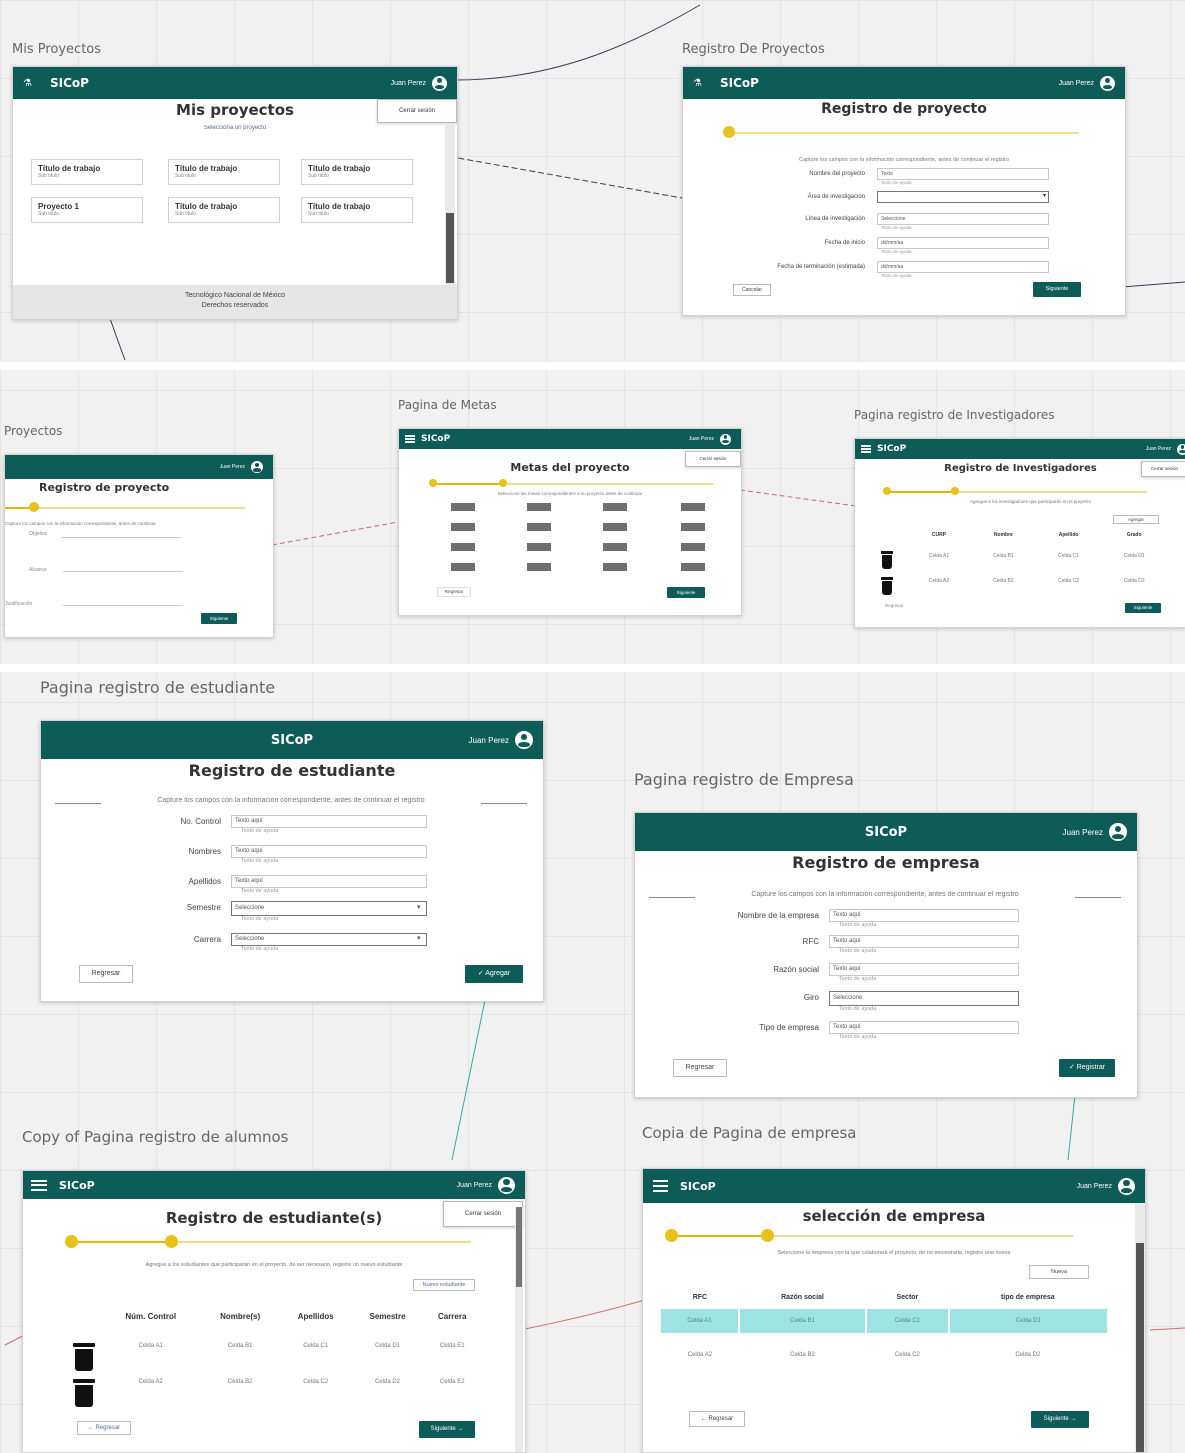  What do you see at coordinates (884, 1321) in the screenshot?
I see `table-row-selected: Celda A1 Celda B1 Celda C1 Celda D1` at bounding box center [884, 1321].